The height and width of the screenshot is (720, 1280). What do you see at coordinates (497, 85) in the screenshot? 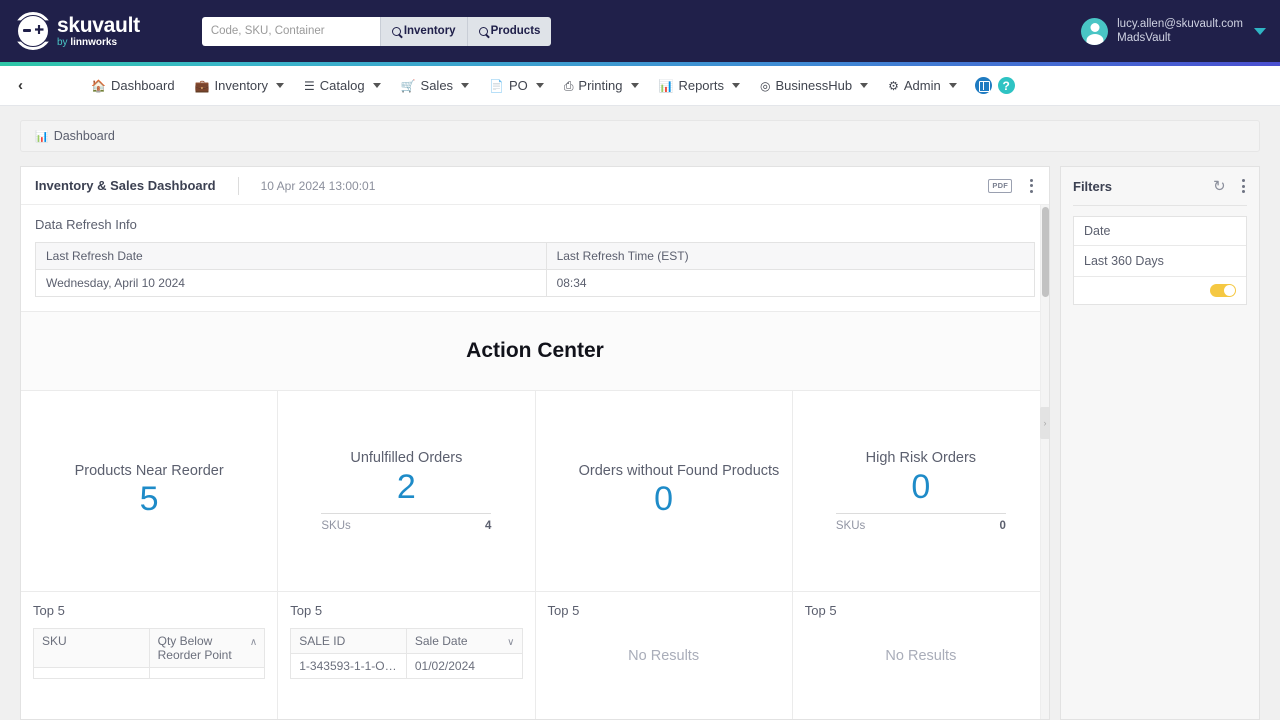
I see `document-icon: 📄` at bounding box center [497, 85].